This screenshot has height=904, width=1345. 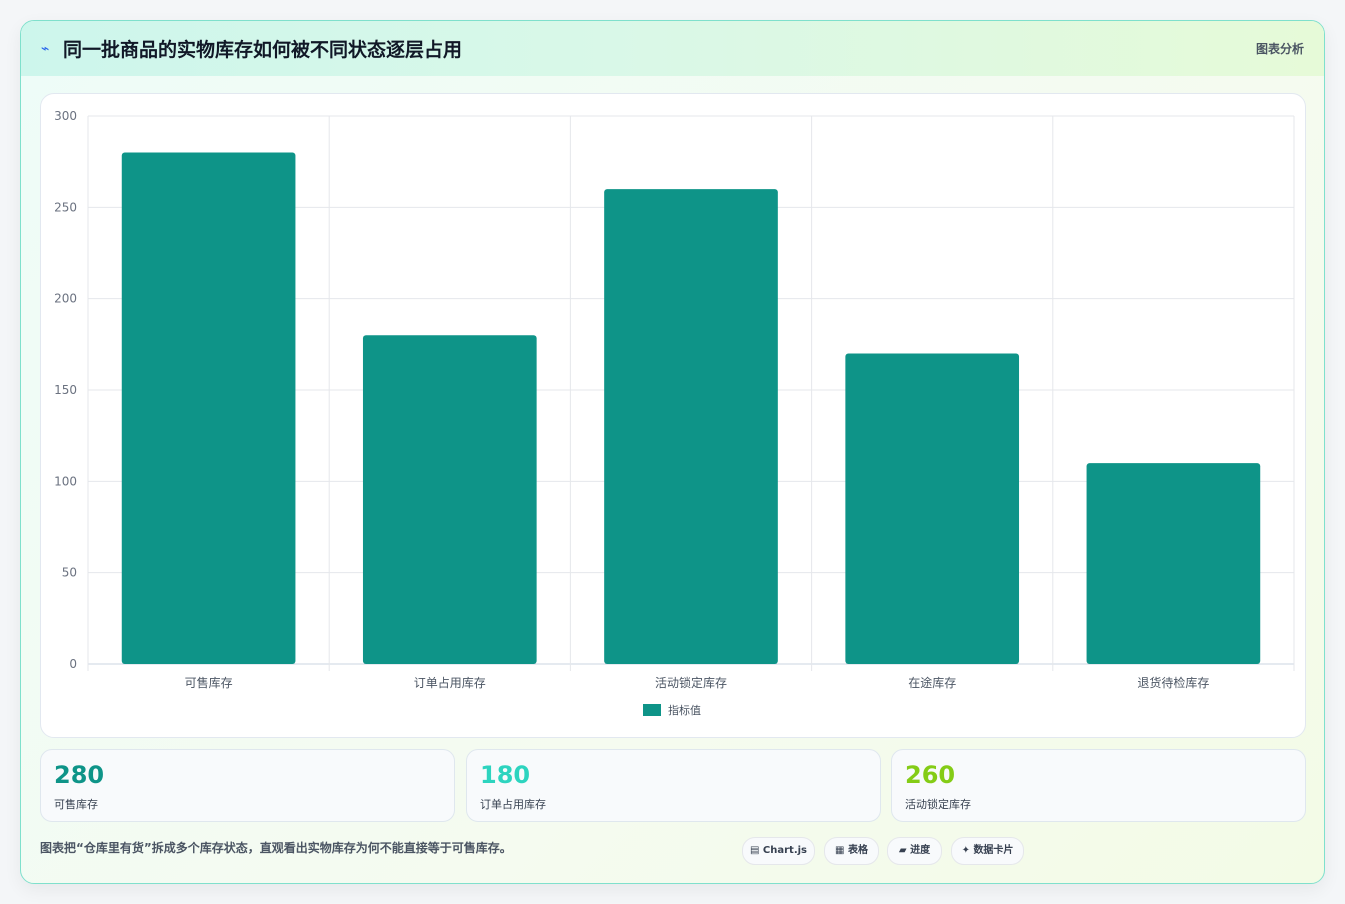 What do you see at coordinates (673, 785) in the screenshot?
I see `stat-card-2: 180 订单占用库存` at bounding box center [673, 785].